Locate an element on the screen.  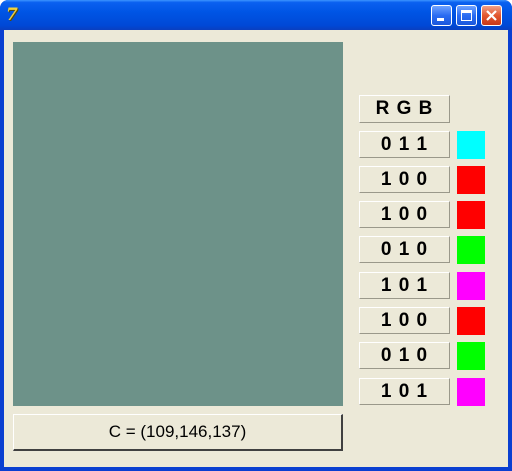
color-readout-button: C = (109,146,137) is located at coordinates (178, 432).